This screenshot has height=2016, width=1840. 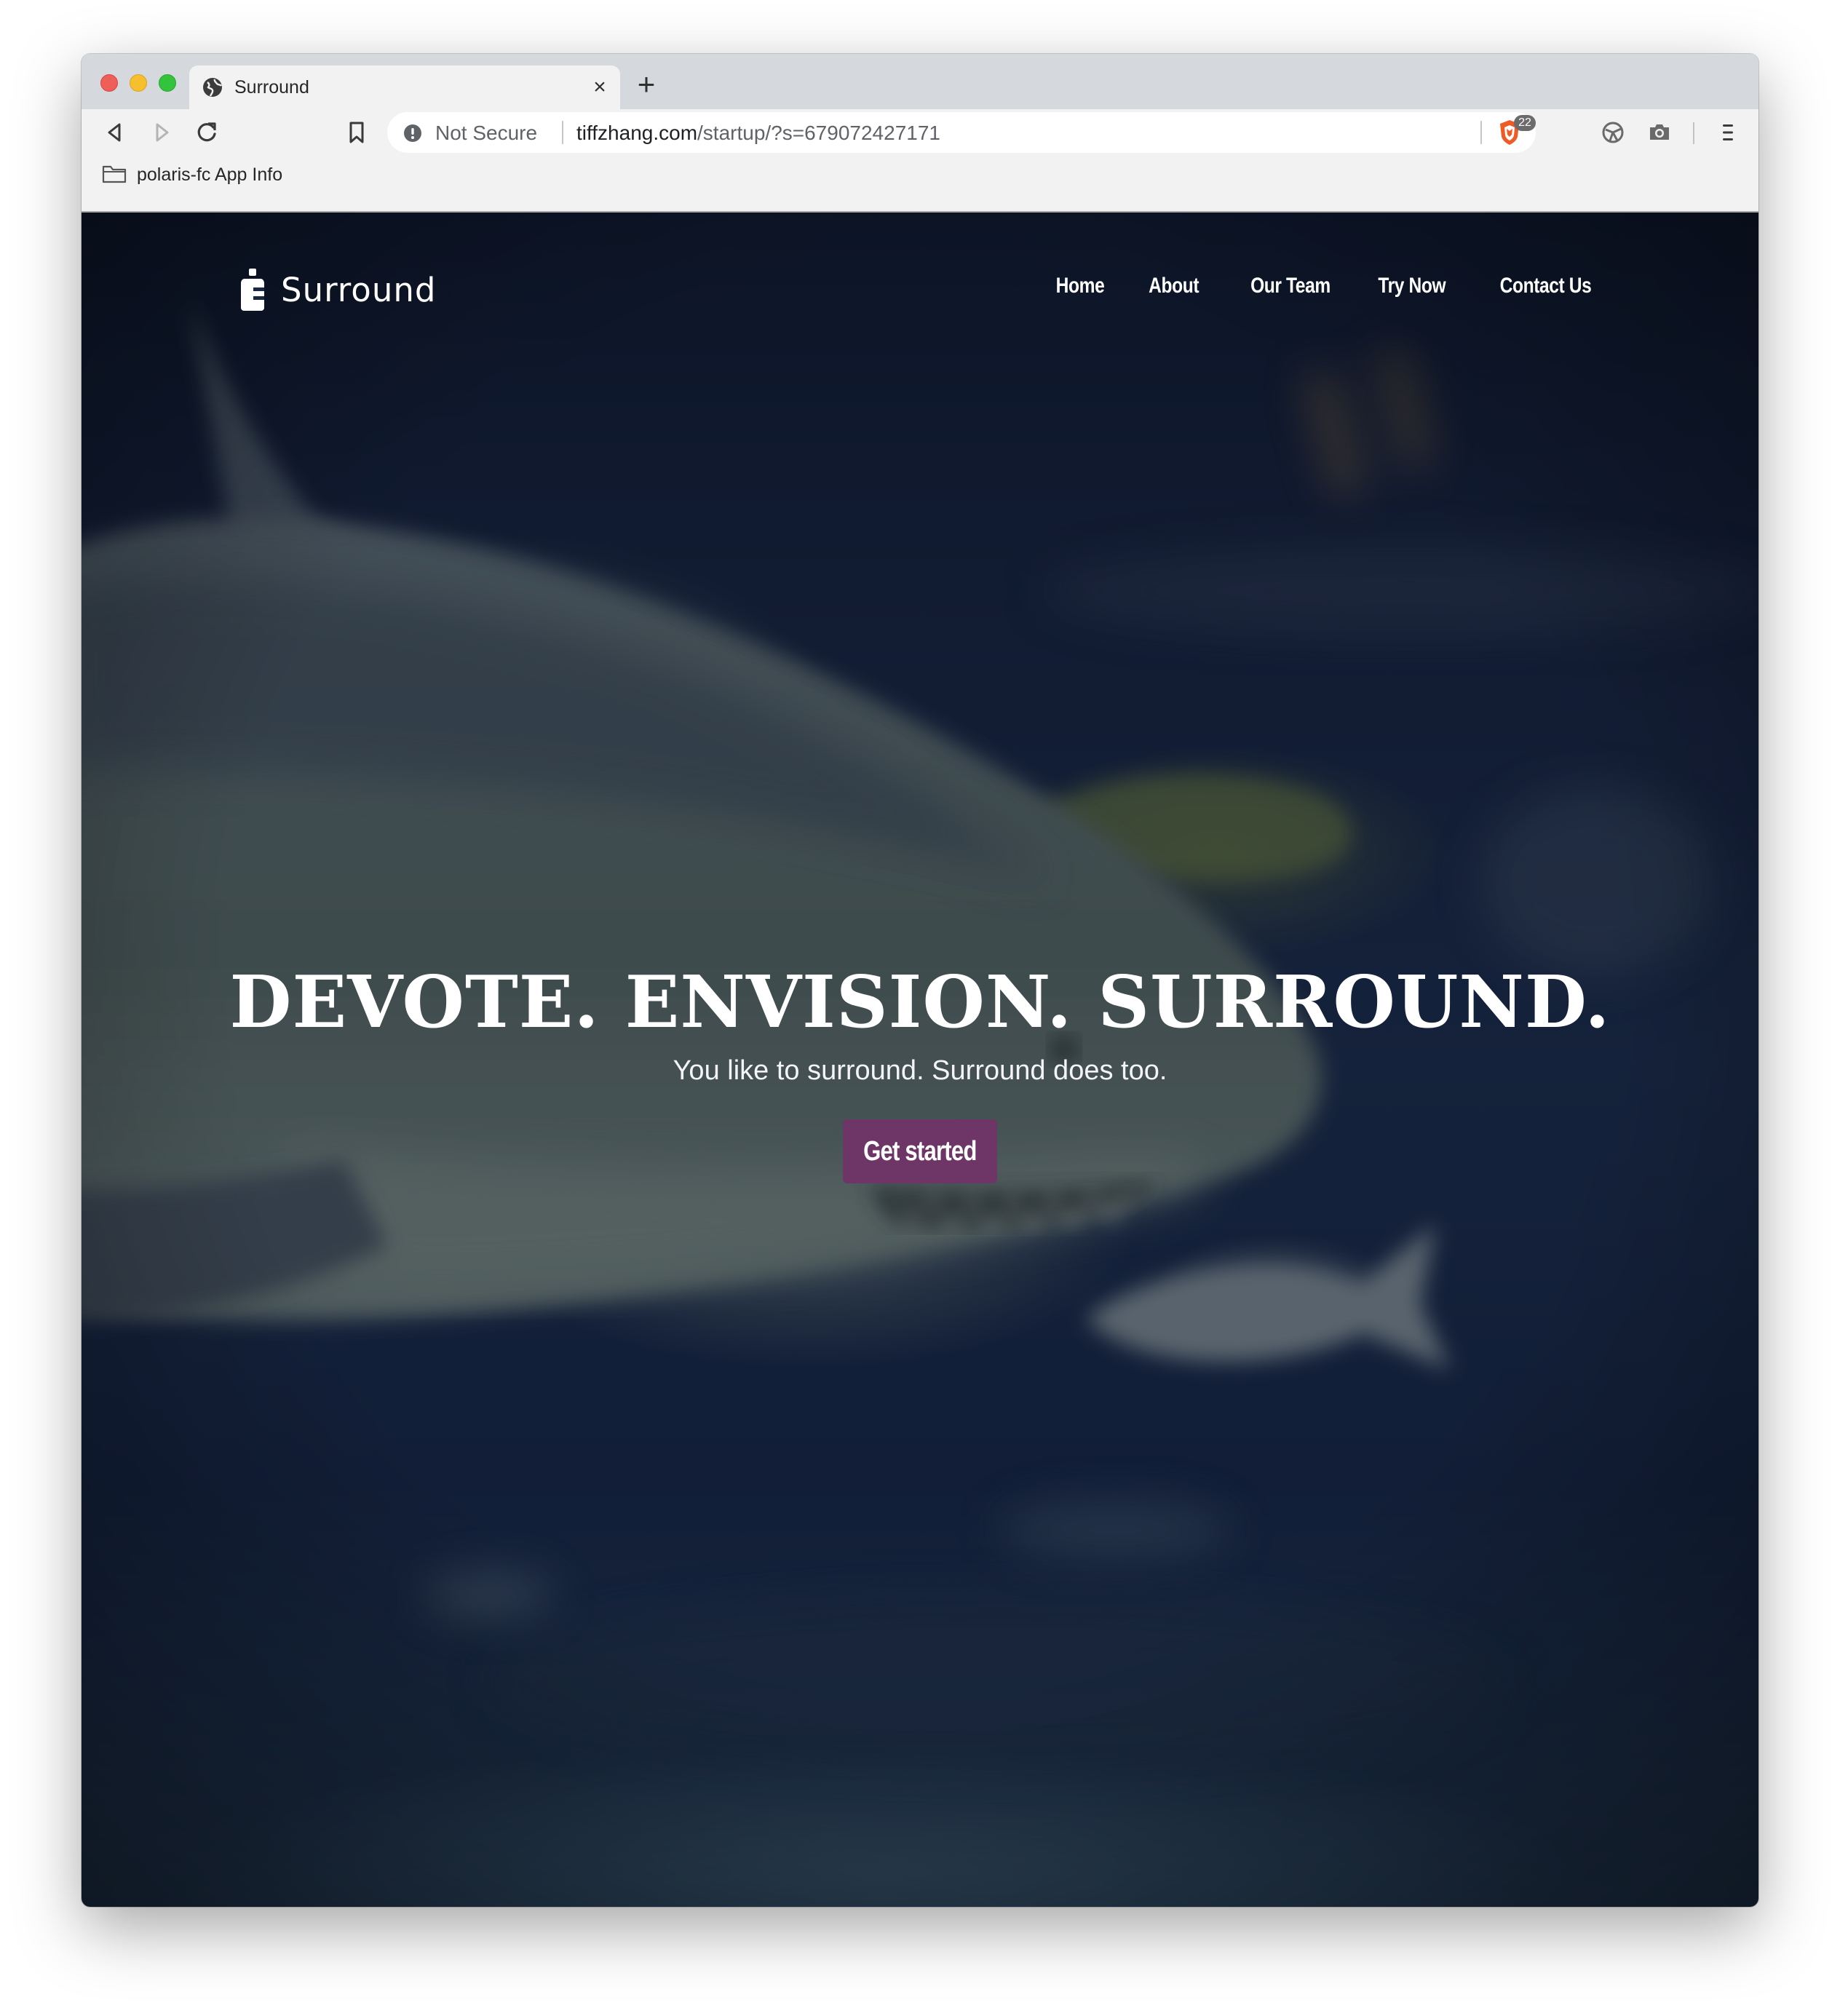 I want to click on forward-arrow-icon, so click(x=162, y=132).